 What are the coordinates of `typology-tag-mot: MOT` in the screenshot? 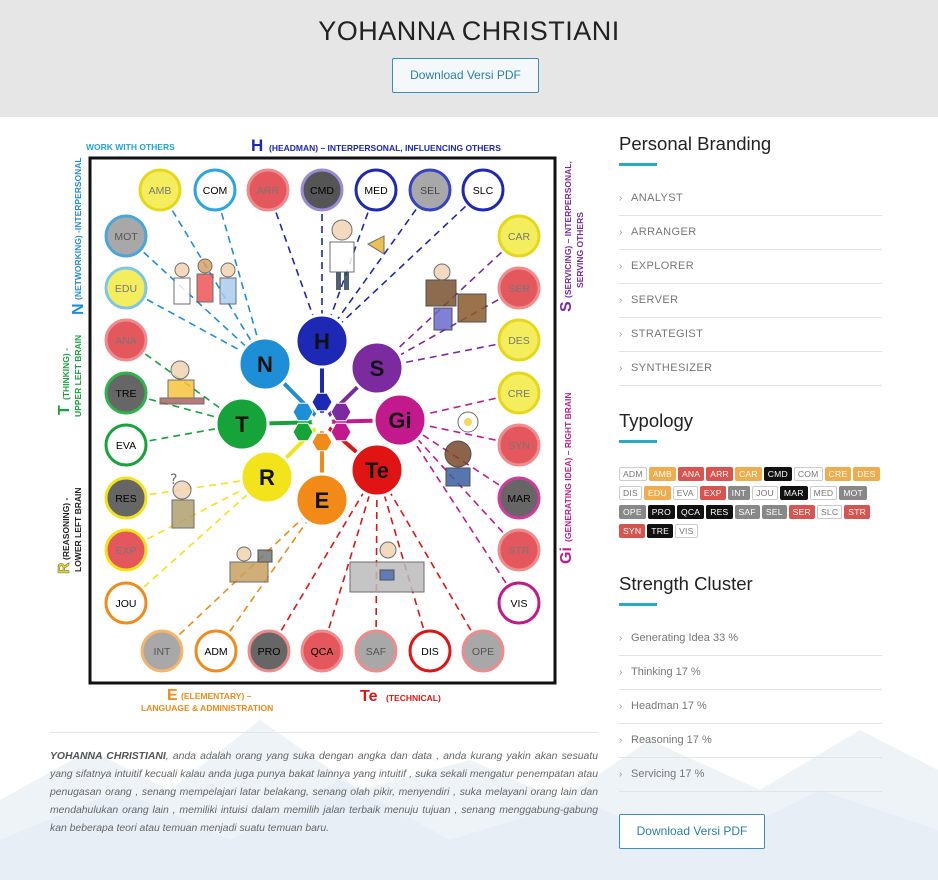 It's located at (853, 493).